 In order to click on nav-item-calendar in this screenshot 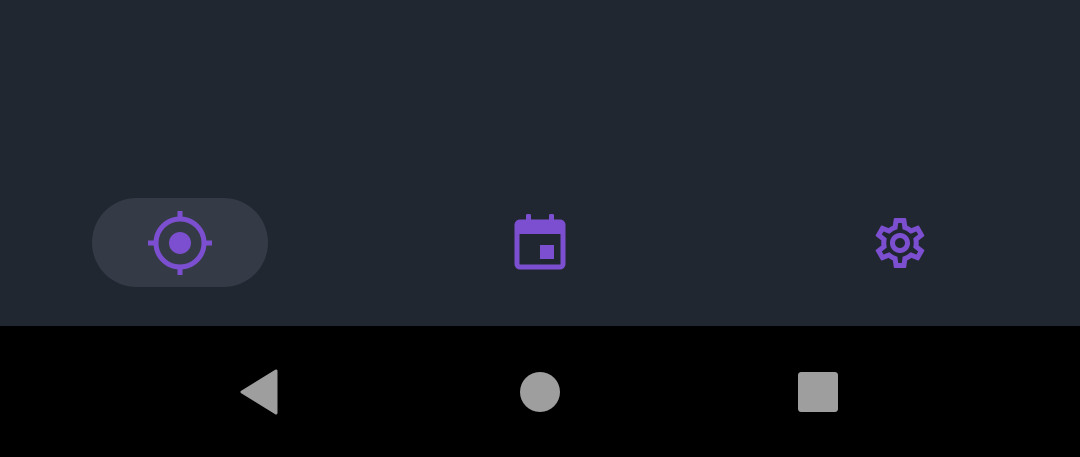, I will do `click(540, 242)`.